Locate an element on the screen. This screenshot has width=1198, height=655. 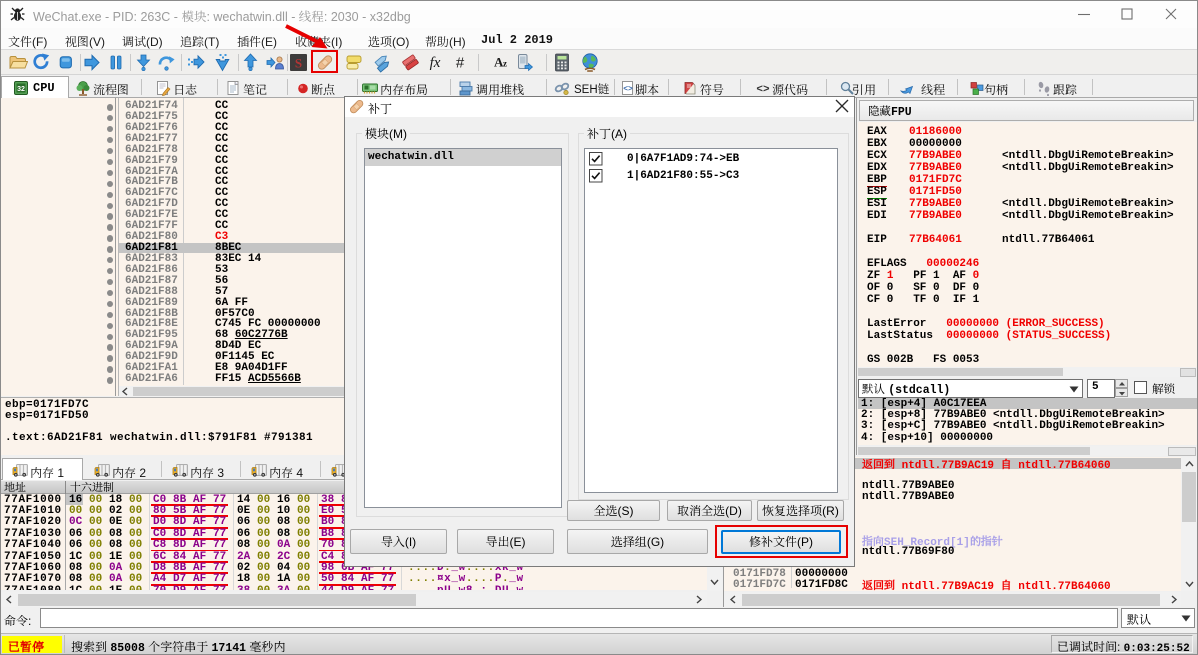
svg-text: fx is located at coordinates (435, 63).